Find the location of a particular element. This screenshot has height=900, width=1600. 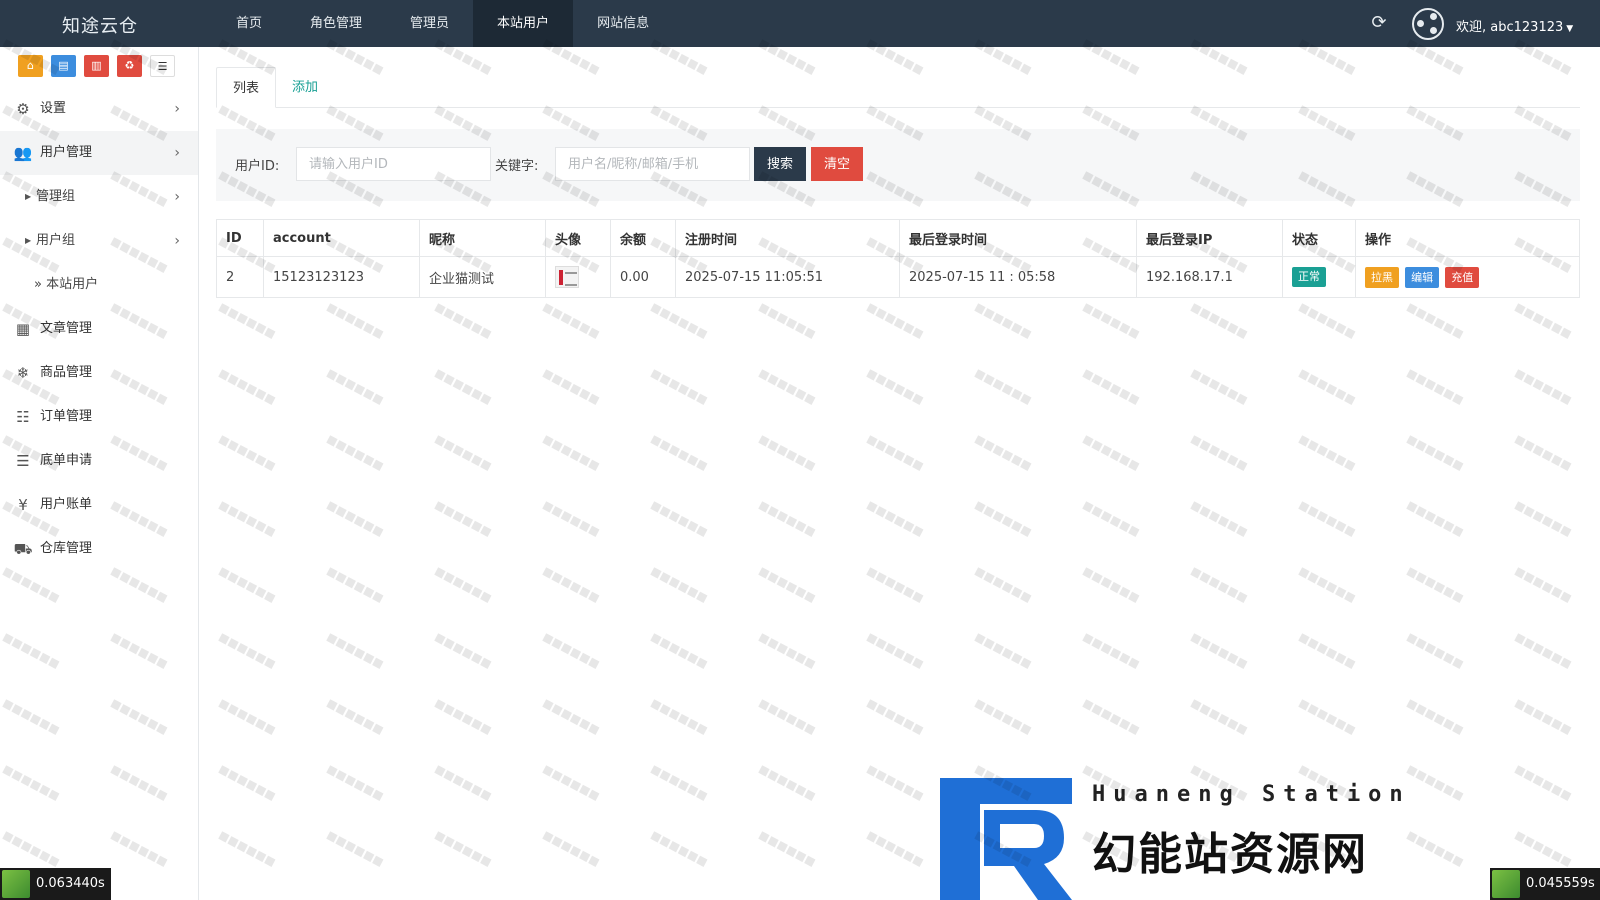

users-icon: 👥 is located at coordinates (23, 153).